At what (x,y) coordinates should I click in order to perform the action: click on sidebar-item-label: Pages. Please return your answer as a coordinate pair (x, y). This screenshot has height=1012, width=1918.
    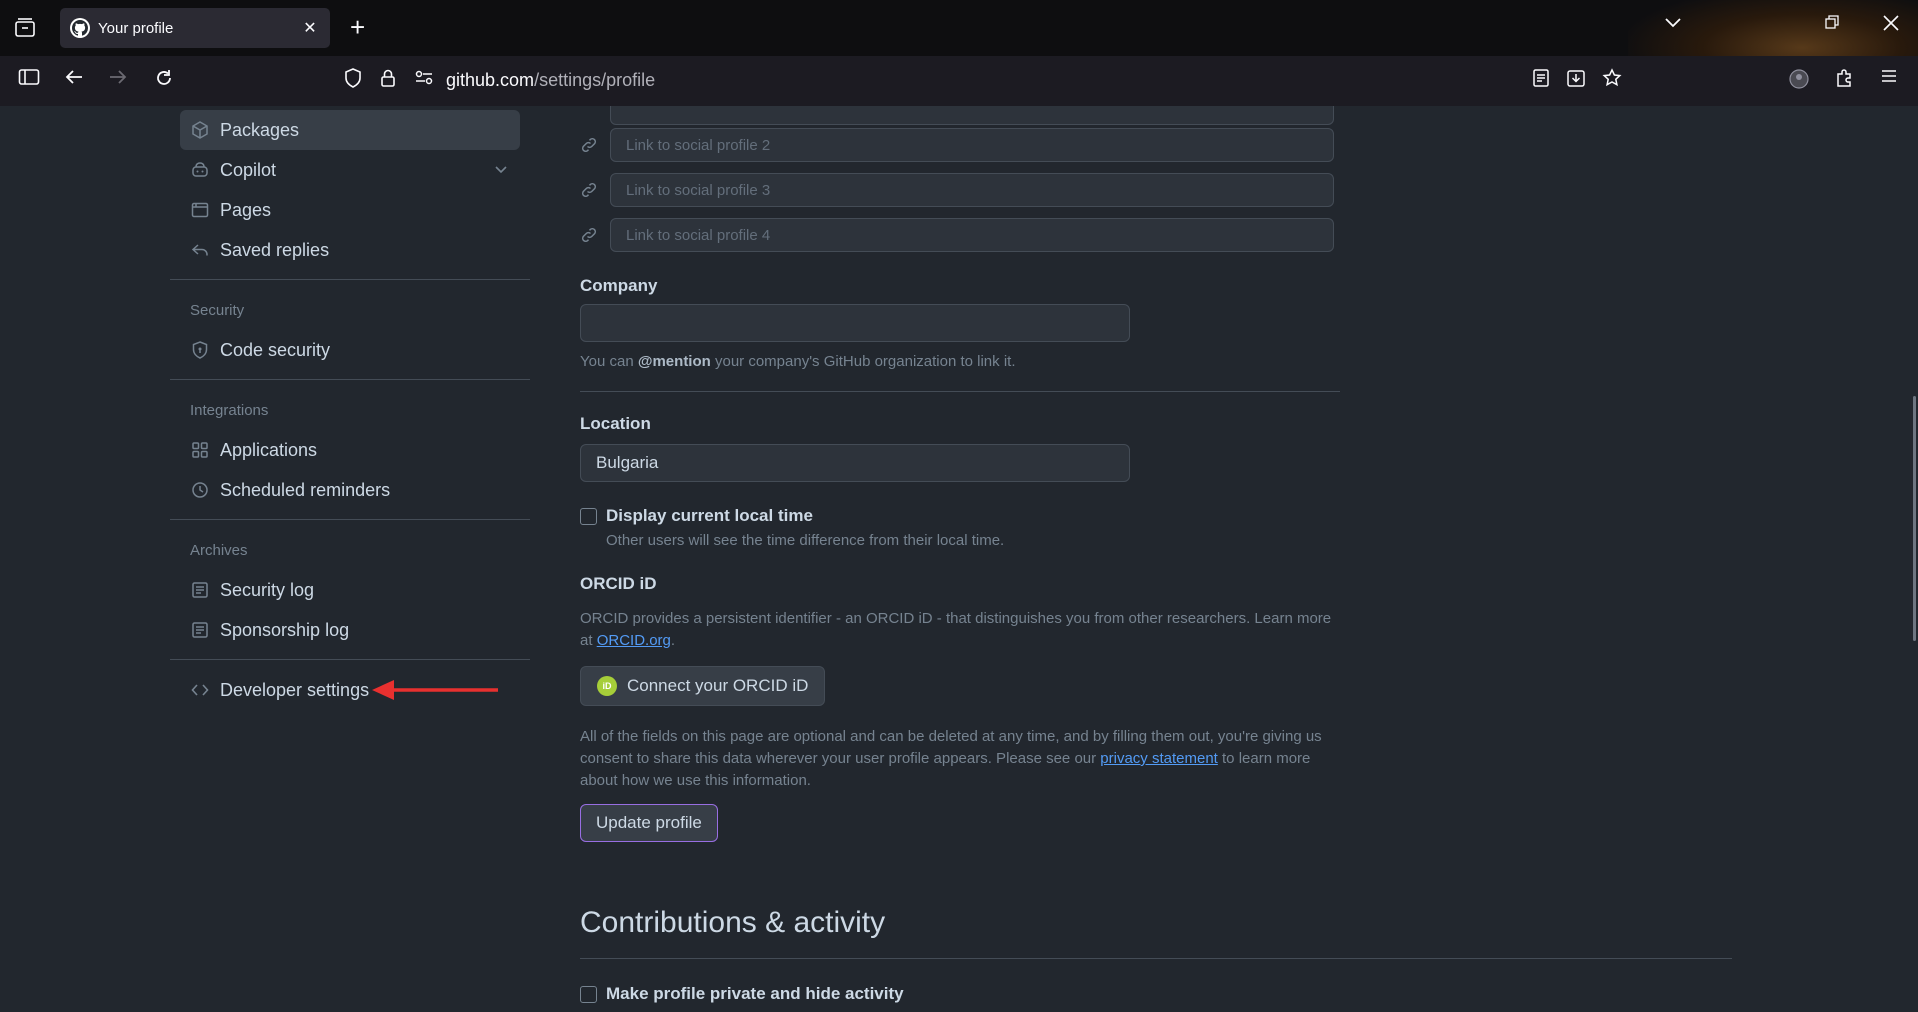
    Looking at the image, I should click on (246, 209).